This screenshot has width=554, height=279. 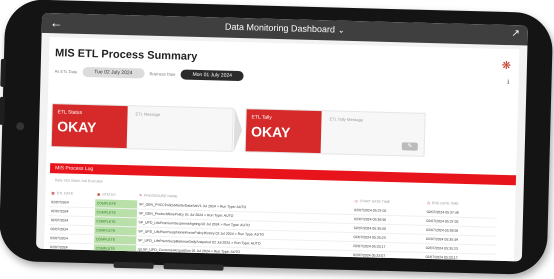 I want to click on arrow-divider, so click(x=238, y=130).